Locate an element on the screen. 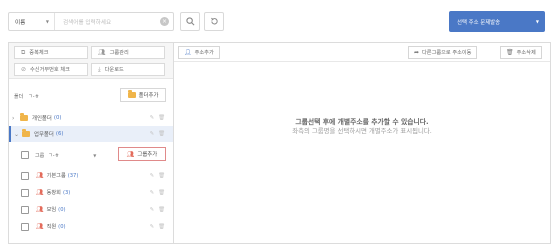 The width and height of the screenshot is (558, 244). group-name: 동창회 is located at coordinates (53, 193).